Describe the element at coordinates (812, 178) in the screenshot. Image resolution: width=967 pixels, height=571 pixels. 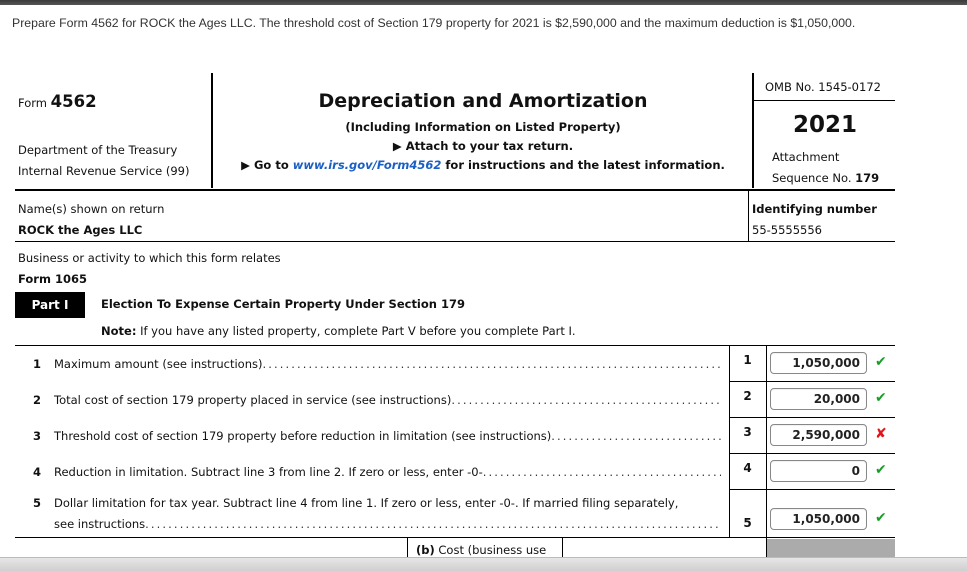
I see `sequence-label: Sequence No.` at that location.